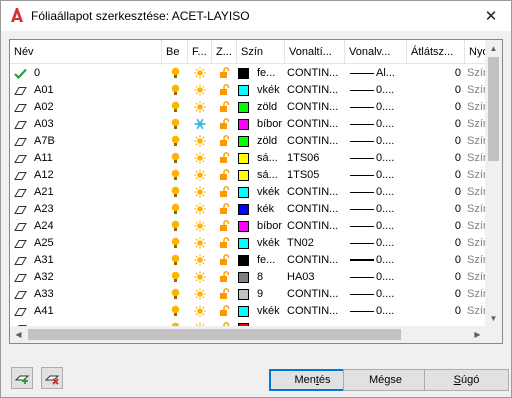 This screenshot has width=512, height=398. Describe the element at coordinates (86, 52) in the screenshot. I see `column-header-name: Név` at that location.